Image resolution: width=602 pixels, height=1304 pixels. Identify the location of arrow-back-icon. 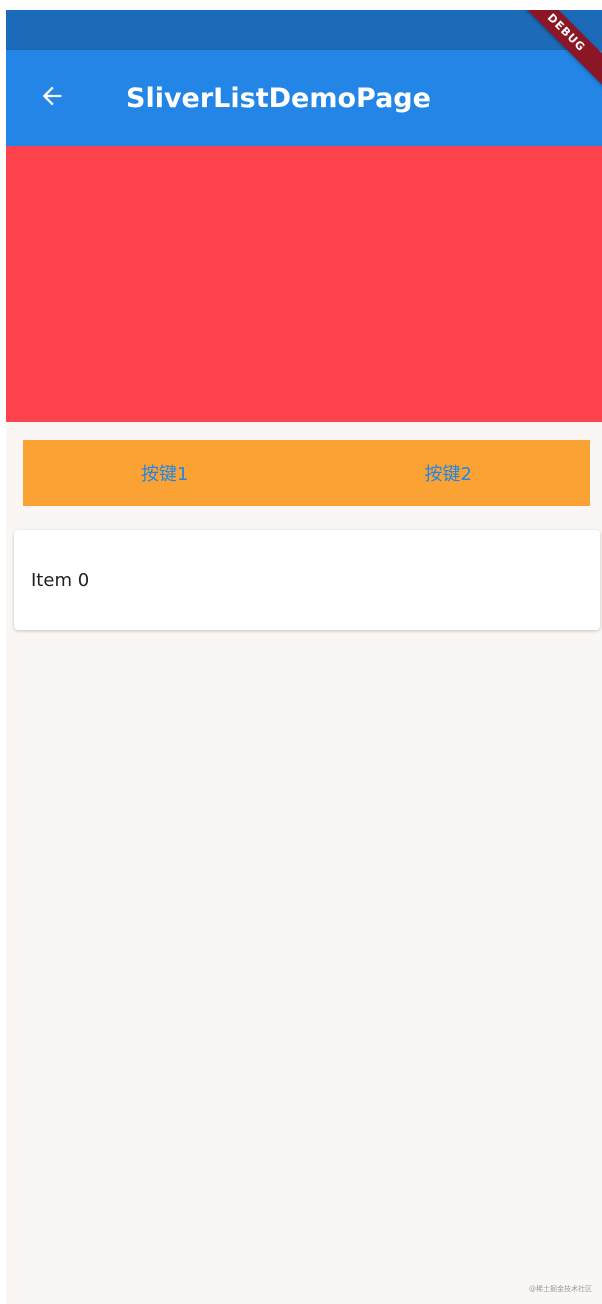
(52, 98).